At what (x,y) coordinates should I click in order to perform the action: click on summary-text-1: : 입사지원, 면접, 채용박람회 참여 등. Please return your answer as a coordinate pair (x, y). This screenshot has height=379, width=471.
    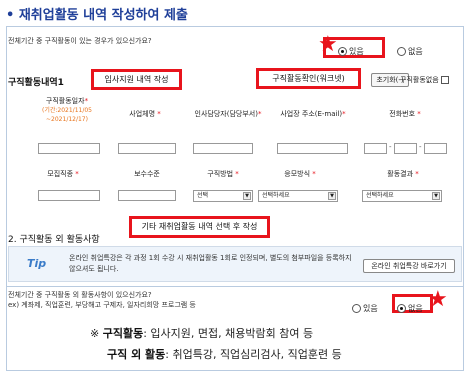
    Looking at the image, I should click on (228, 333).